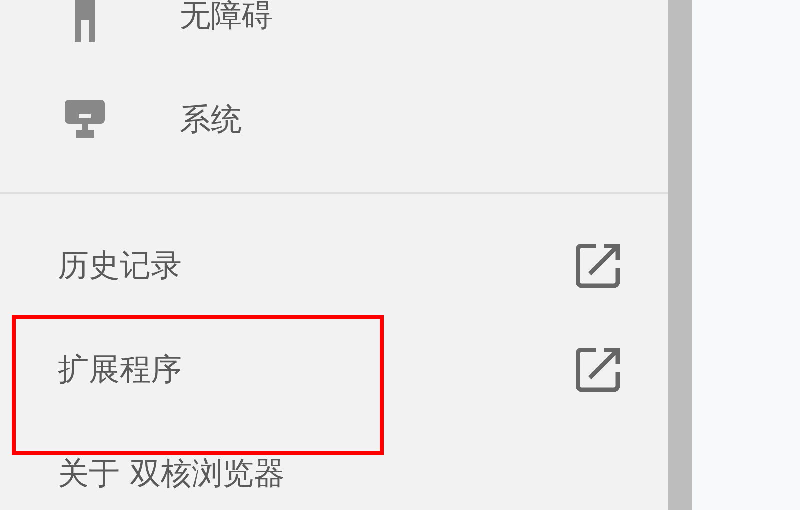 This screenshot has height=510, width=800. Describe the element at coordinates (226, 18) in the screenshot. I see `menu-item: 无障碍` at that location.